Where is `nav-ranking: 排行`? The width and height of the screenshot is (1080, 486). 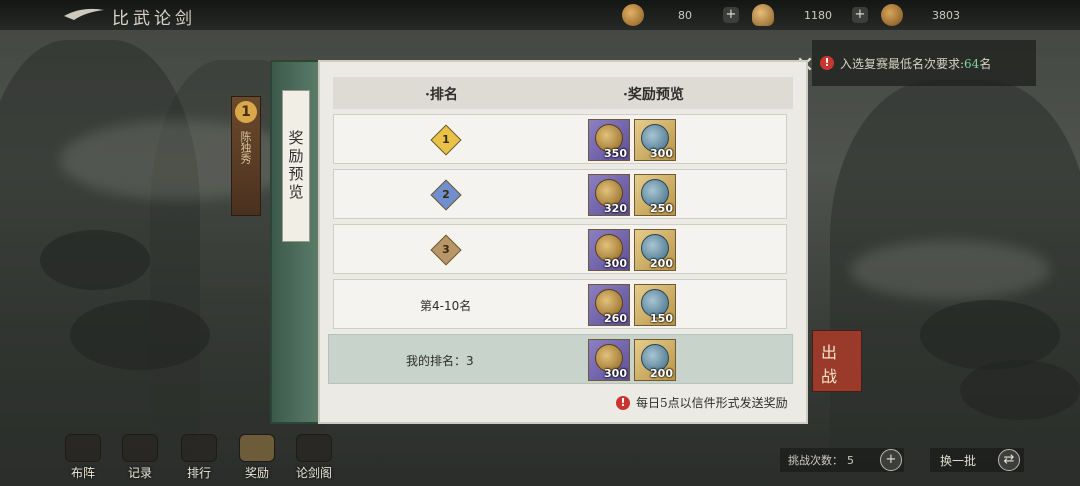 nav-ranking: 排行 is located at coordinates (199, 457).